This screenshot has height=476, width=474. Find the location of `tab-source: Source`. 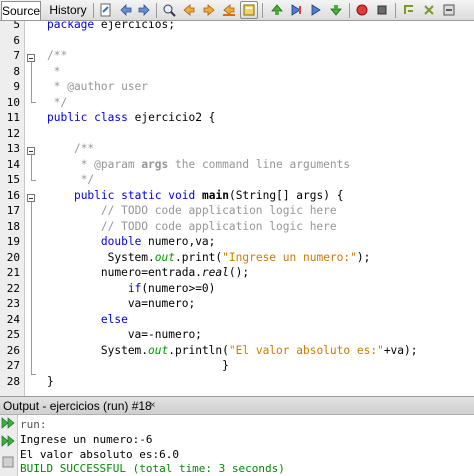

tab-source: Source is located at coordinates (21, 10).